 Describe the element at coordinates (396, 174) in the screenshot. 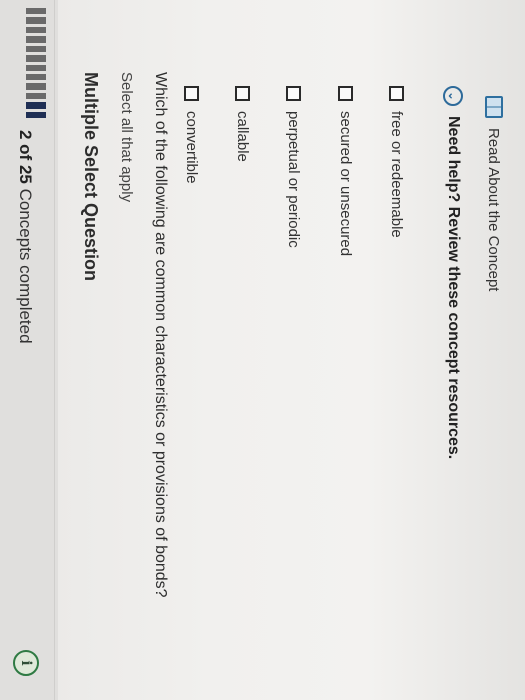

I see `option-label: free or redeemable` at that location.